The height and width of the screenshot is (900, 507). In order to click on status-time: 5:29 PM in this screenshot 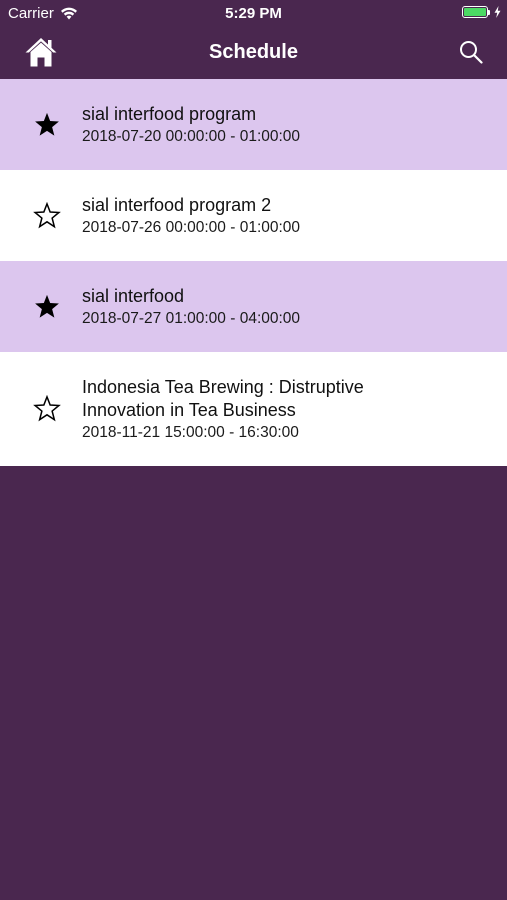, I will do `click(253, 13)`.